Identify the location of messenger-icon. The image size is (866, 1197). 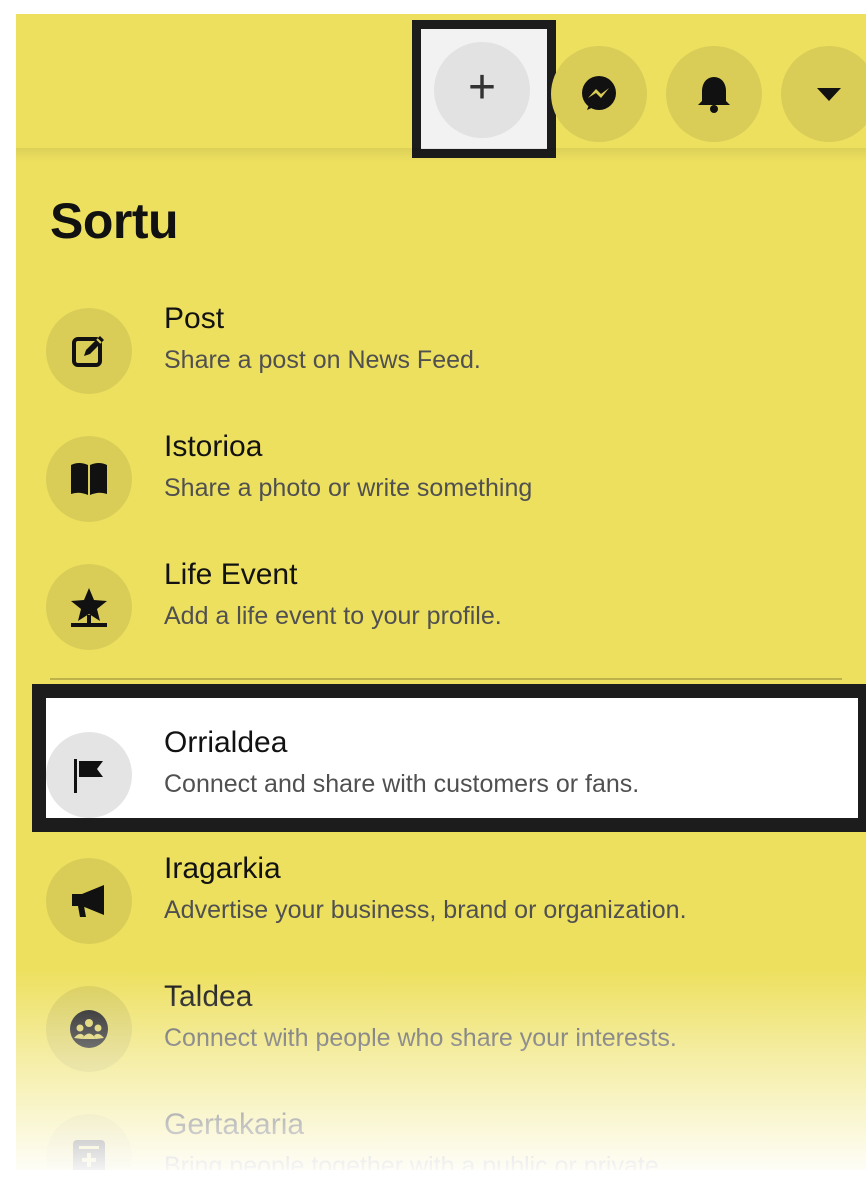
(599, 93).